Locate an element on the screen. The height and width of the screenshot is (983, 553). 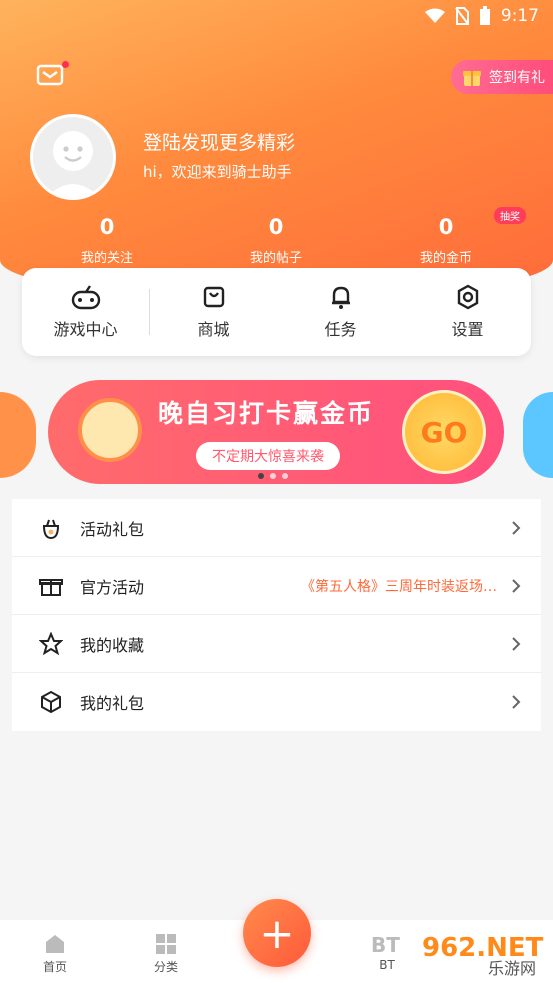
bt-icon: BT is located at coordinates (385, 944).